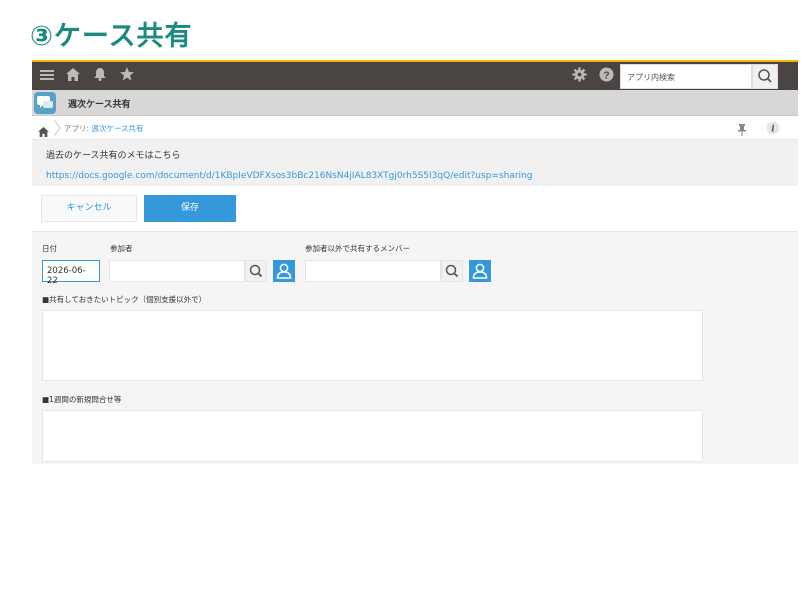  What do you see at coordinates (357, 248) in the screenshot?
I see `other-members-label: 参加者以外で共有するメンバー` at bounding box center [357, 248].